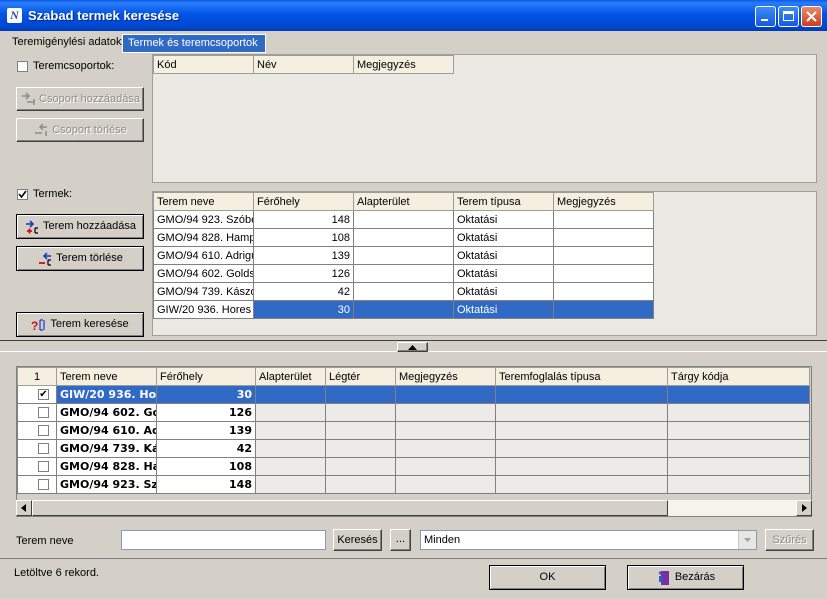 Image resolution: width=827 pixels, height=599 pixels. I want to click on results-column-header: Megjegyzés, so click(445, 376).